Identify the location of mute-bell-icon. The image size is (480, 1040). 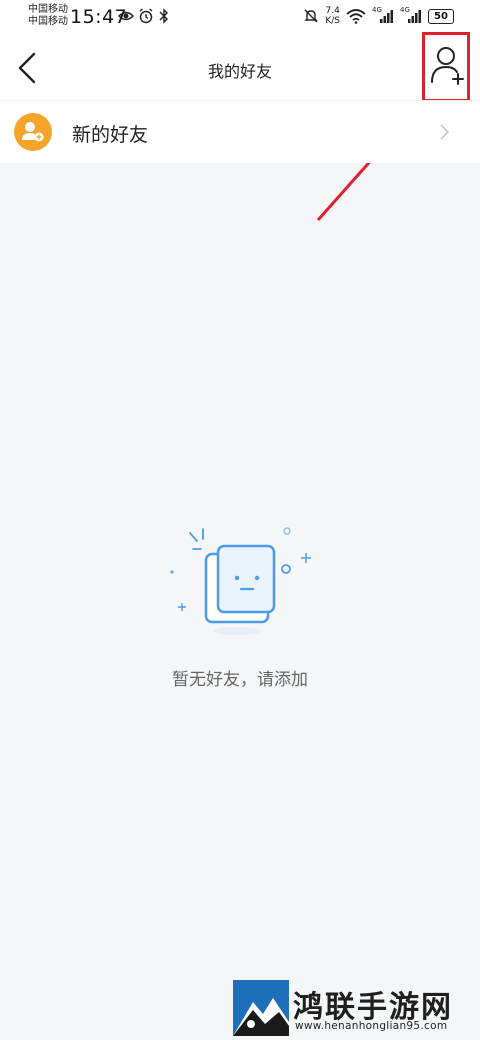
(311, 16).